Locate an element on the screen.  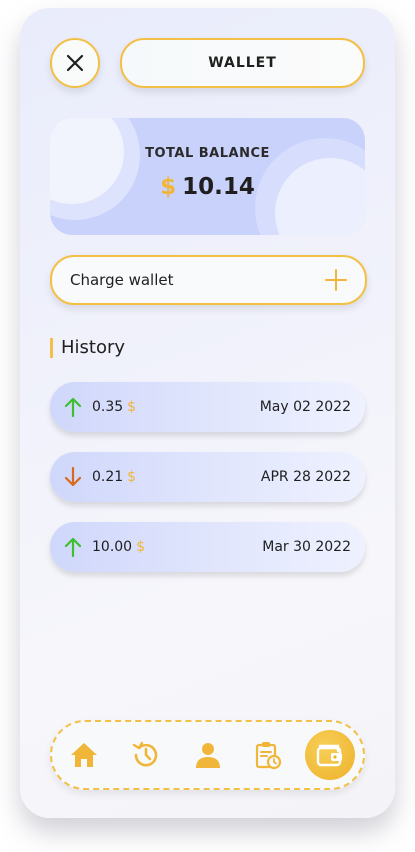
balance-label: TOTAL BALANCE is located at coordinates (207, 153).